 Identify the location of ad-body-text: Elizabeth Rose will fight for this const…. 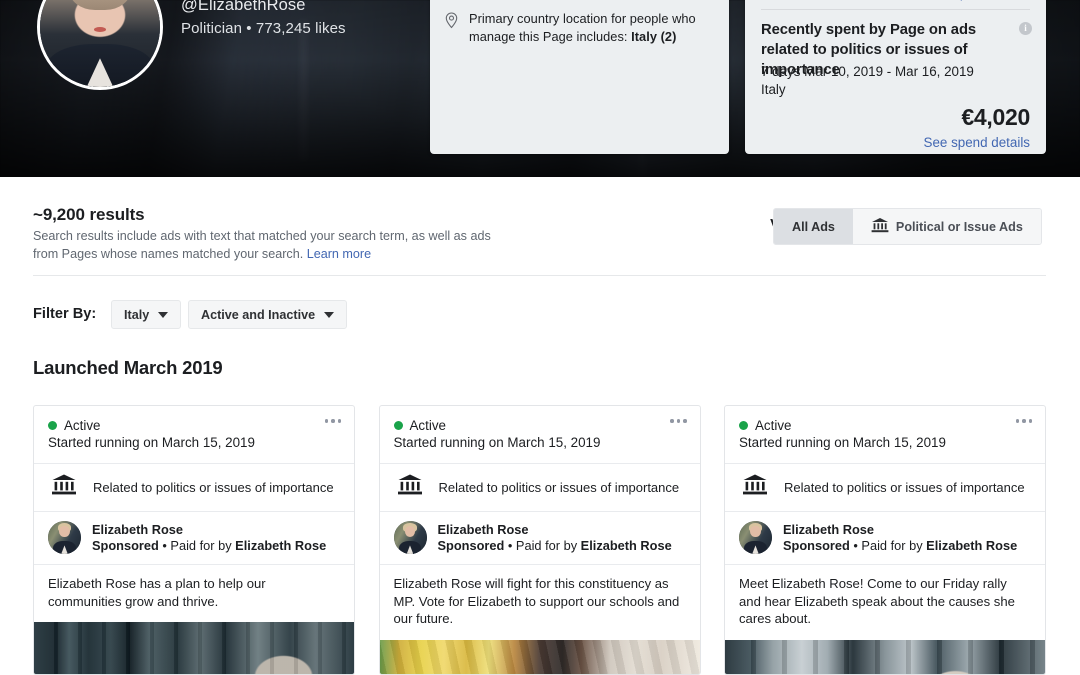
(536, 601).